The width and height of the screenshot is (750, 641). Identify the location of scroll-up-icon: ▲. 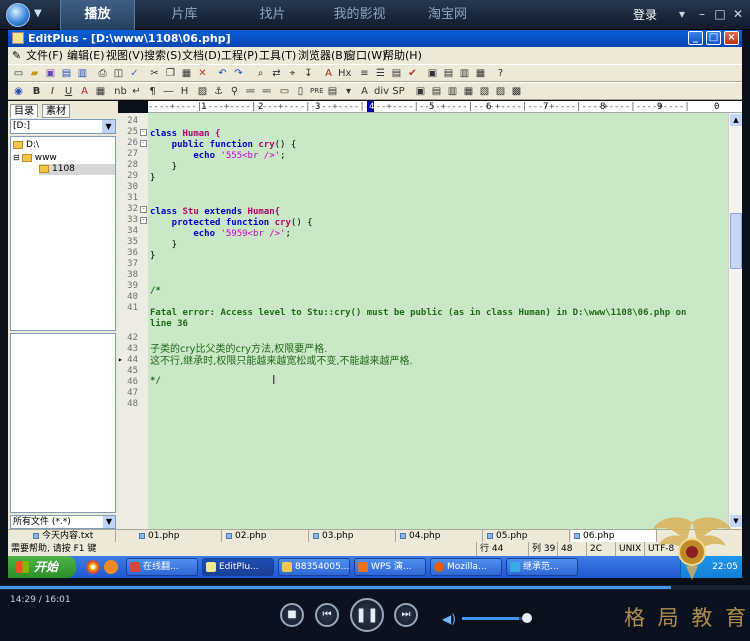
(736, 120).